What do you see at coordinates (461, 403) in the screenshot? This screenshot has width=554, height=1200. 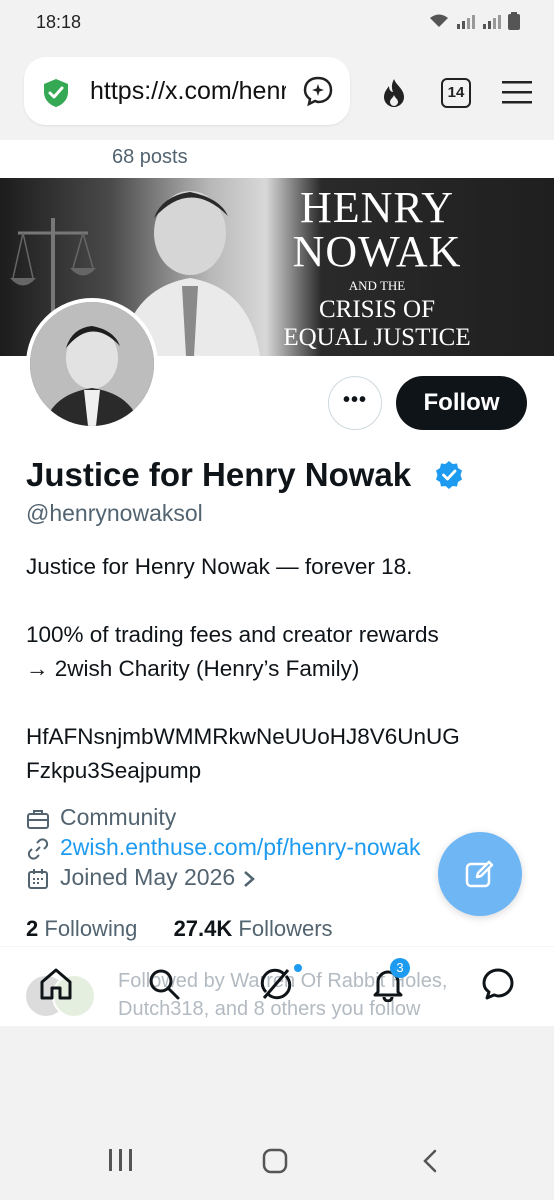 I see `follow-button: Follow` at bounding box center [461, 403].